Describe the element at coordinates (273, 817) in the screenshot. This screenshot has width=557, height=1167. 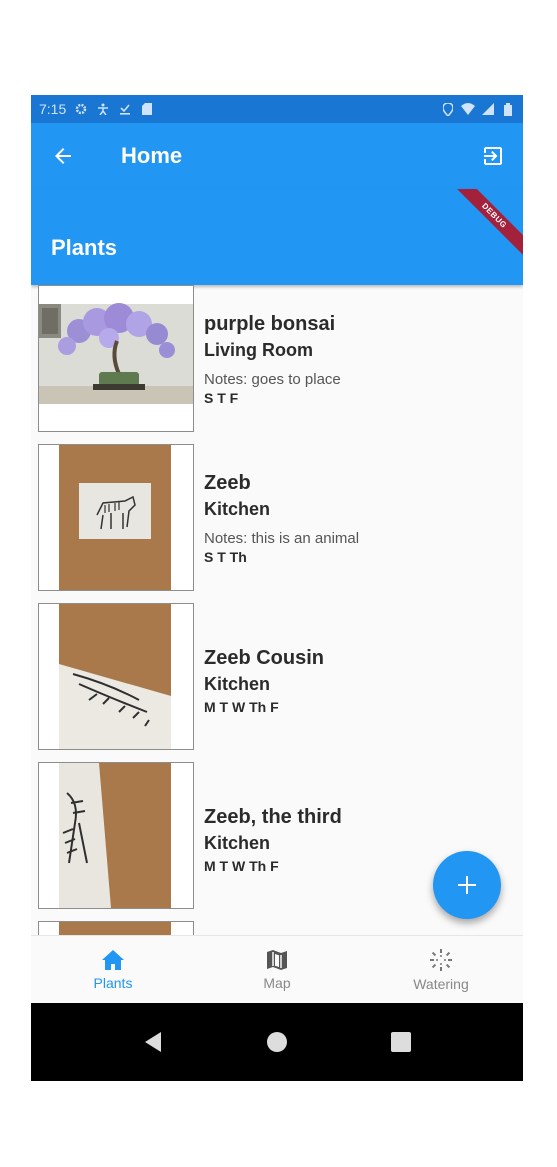
I see `plant-name: Zeeb, the third` at that location.